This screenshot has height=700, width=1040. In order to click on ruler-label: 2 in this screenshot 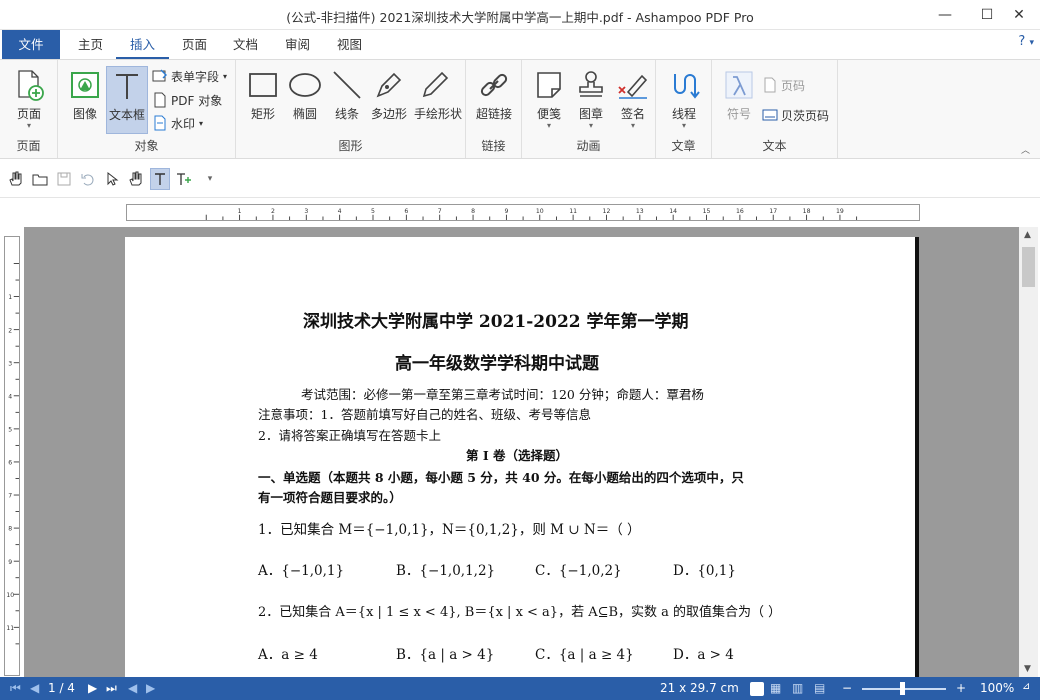, I will do `click(10, 330)`.